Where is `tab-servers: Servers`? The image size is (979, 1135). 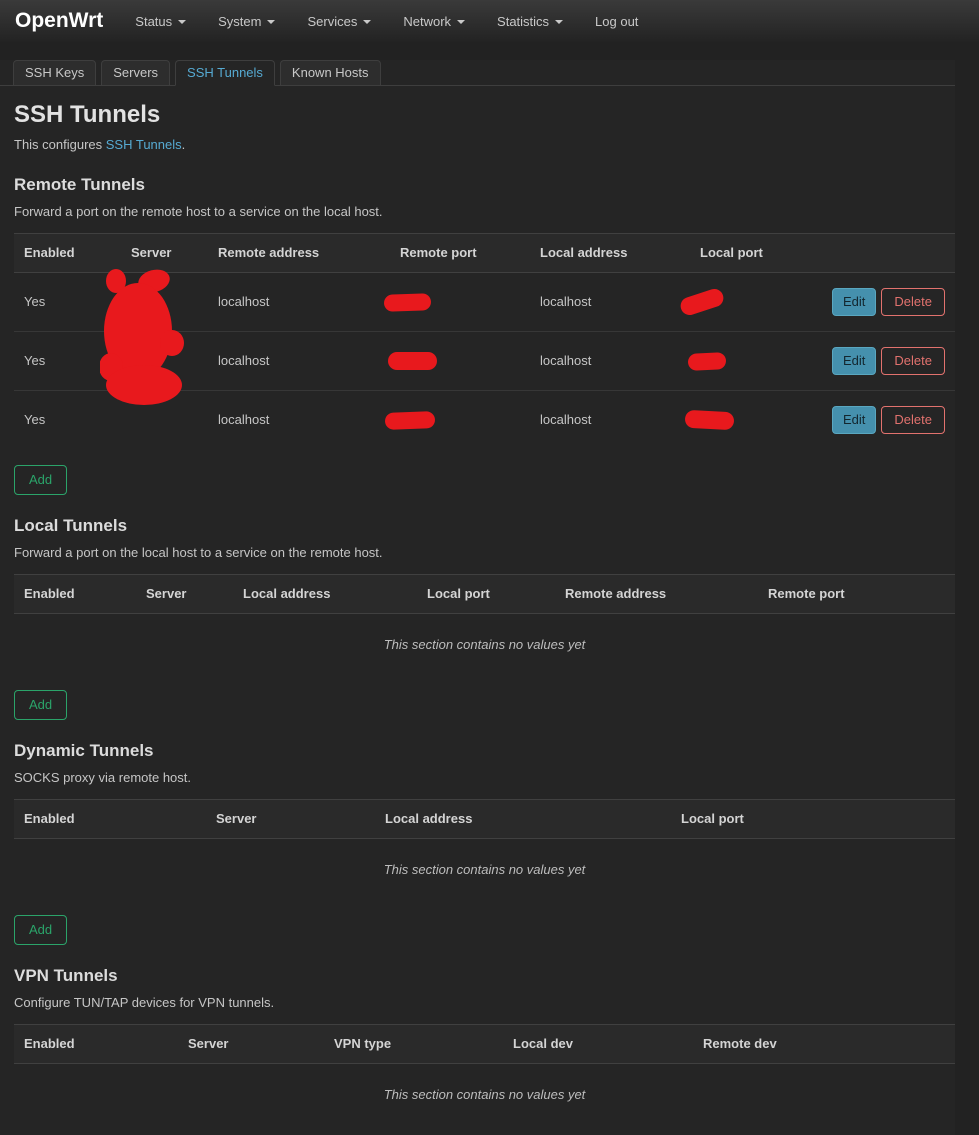
tab-servers: Servers is located at coordinates (136, 73).